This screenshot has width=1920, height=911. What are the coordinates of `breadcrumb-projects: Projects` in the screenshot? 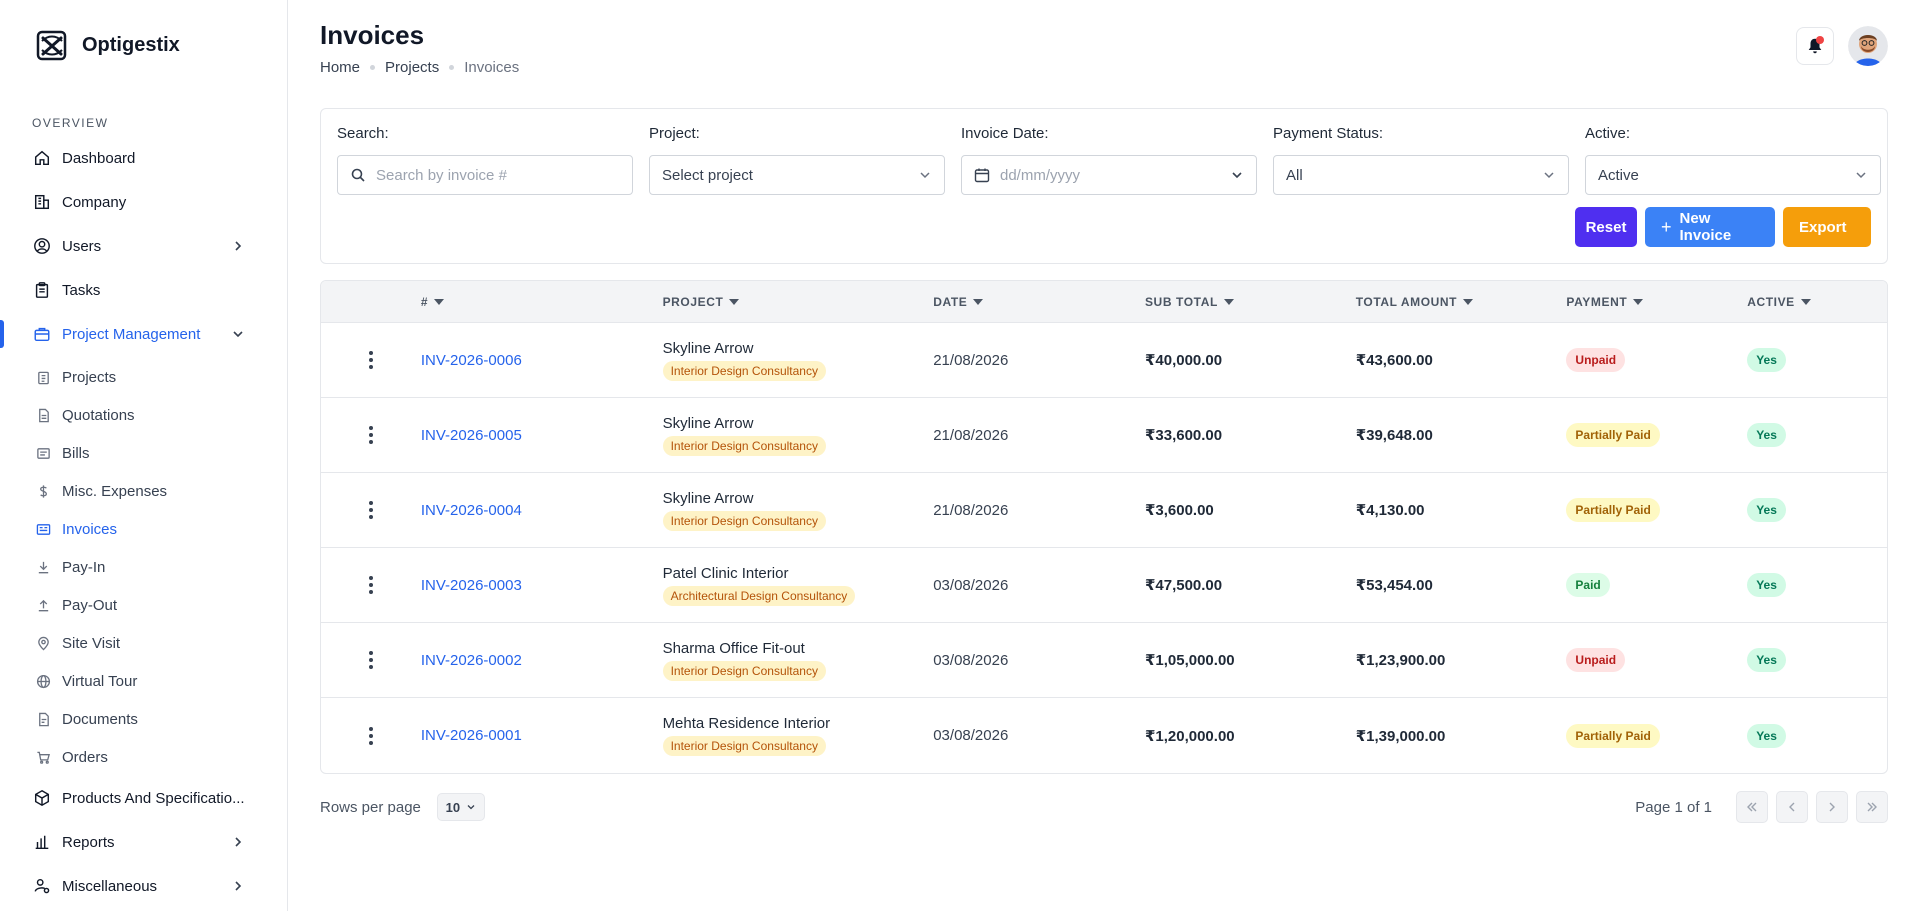 It's located at (412, 67).